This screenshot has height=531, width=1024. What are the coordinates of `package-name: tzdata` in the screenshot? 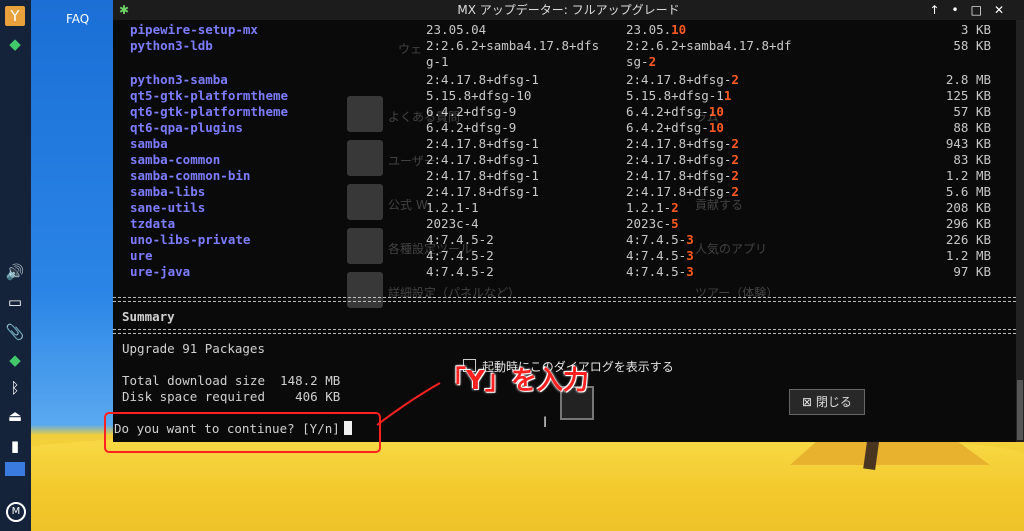 It's located at (153, 223).